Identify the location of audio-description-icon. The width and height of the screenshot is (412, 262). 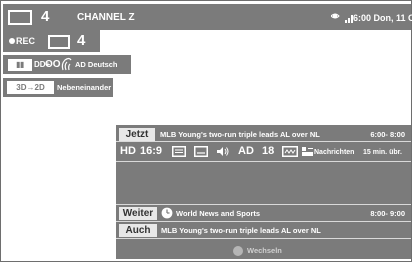
(66, 64).